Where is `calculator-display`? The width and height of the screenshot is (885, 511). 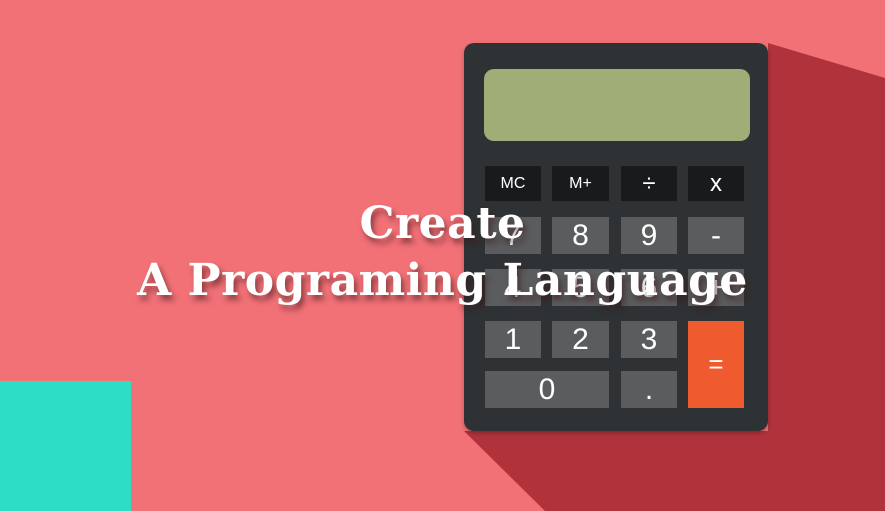 calculator-display is located at coordinates (617, 105).